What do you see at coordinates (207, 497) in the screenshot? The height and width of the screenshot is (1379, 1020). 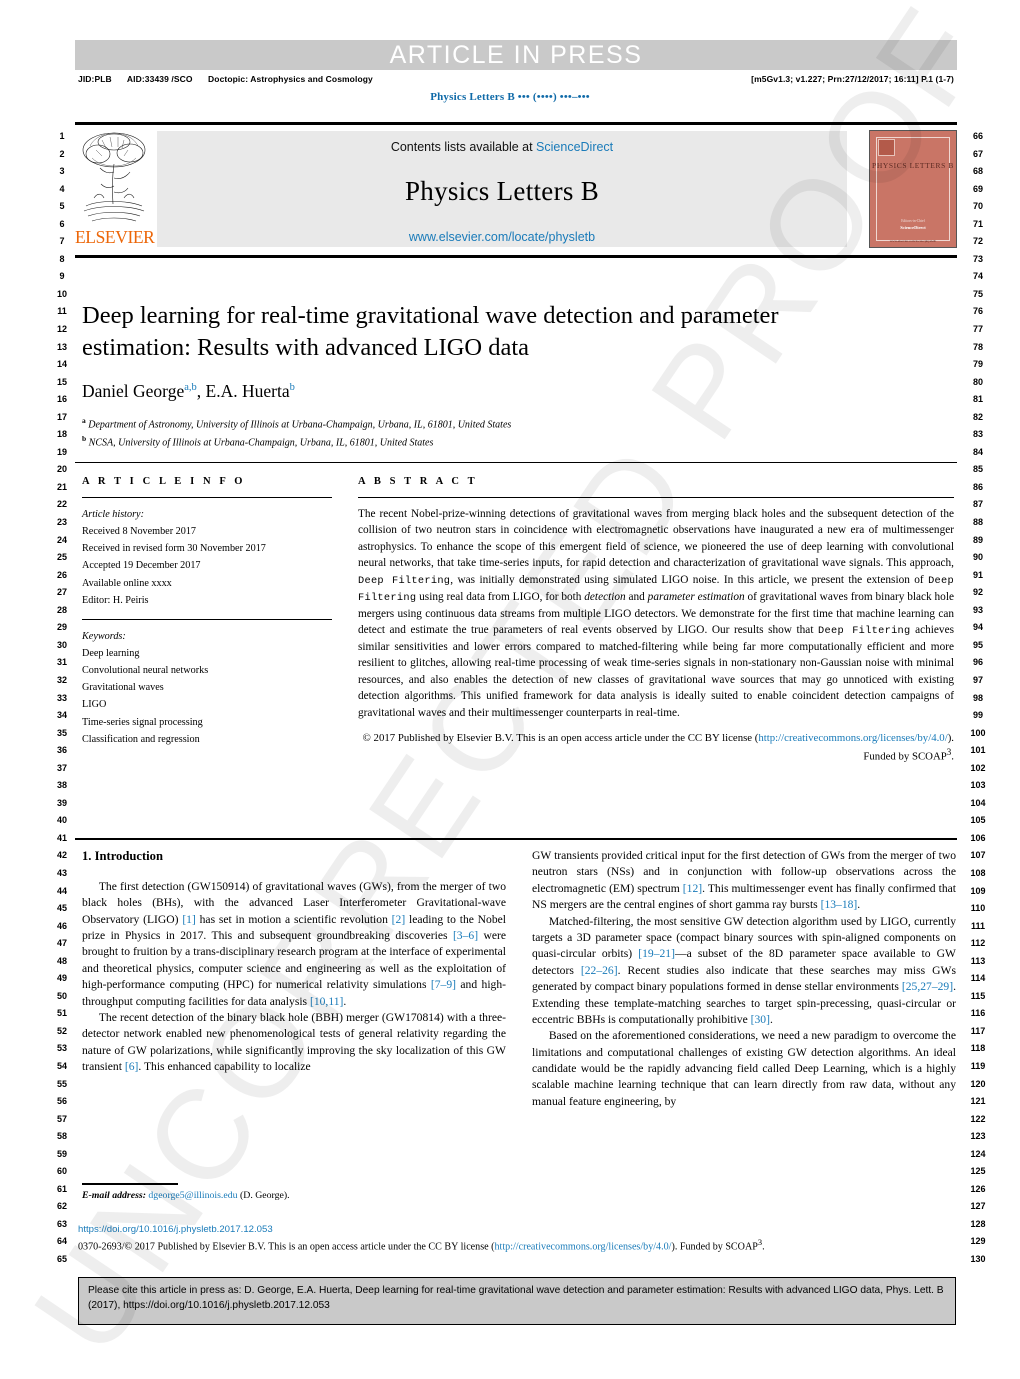 I see `article-info-divider` at bounding box center [207, 497].